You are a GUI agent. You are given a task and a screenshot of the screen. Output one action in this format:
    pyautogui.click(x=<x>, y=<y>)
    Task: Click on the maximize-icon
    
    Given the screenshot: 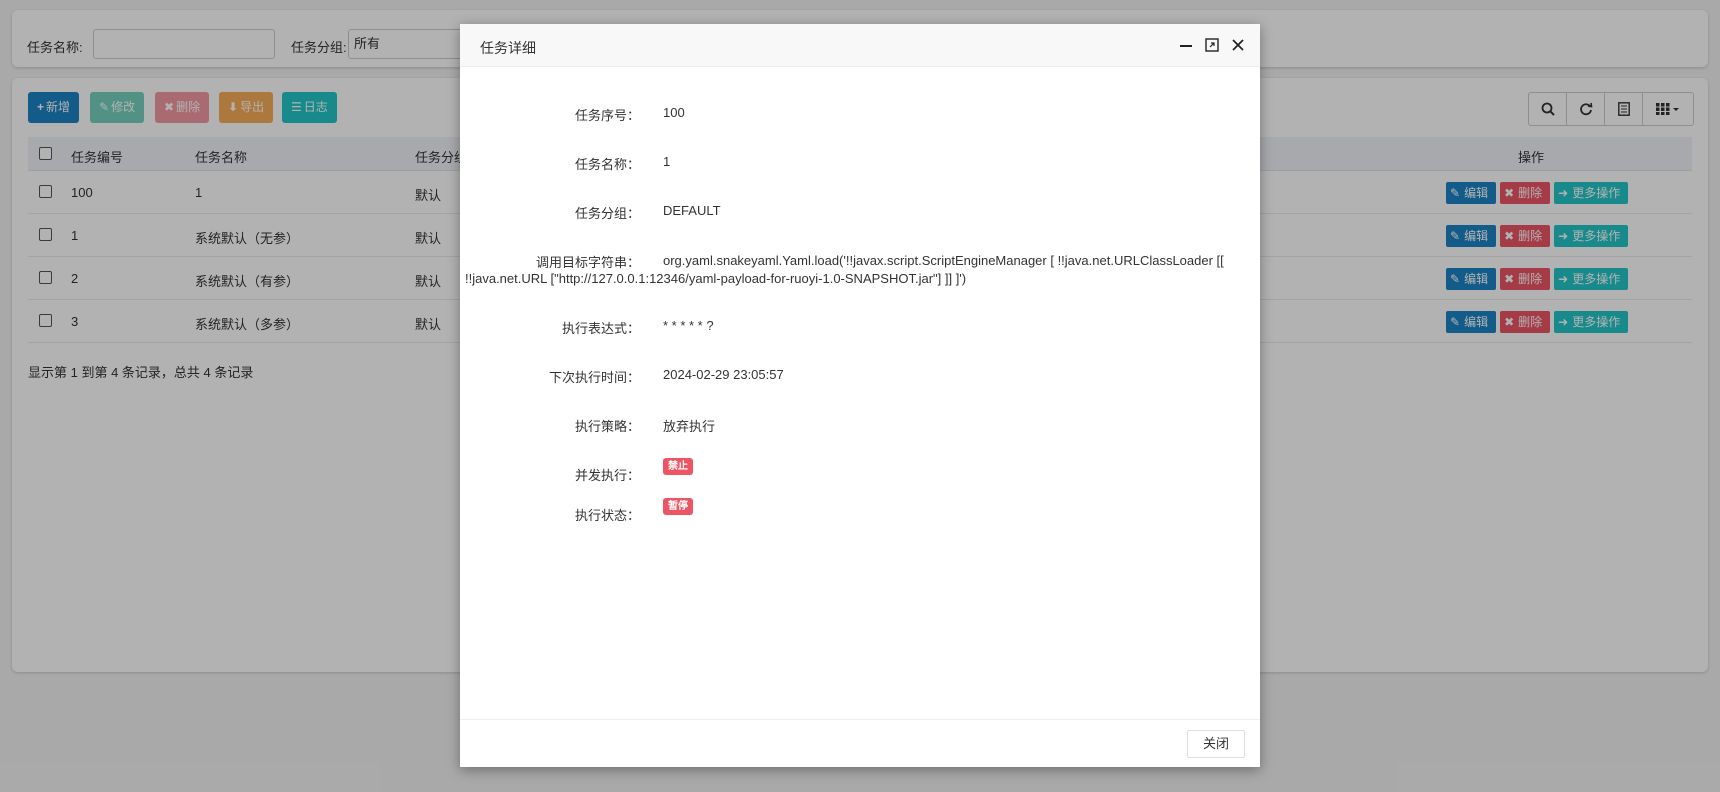 What is the action you would take?
    pyautogui.click(x=1211, y=44)
    